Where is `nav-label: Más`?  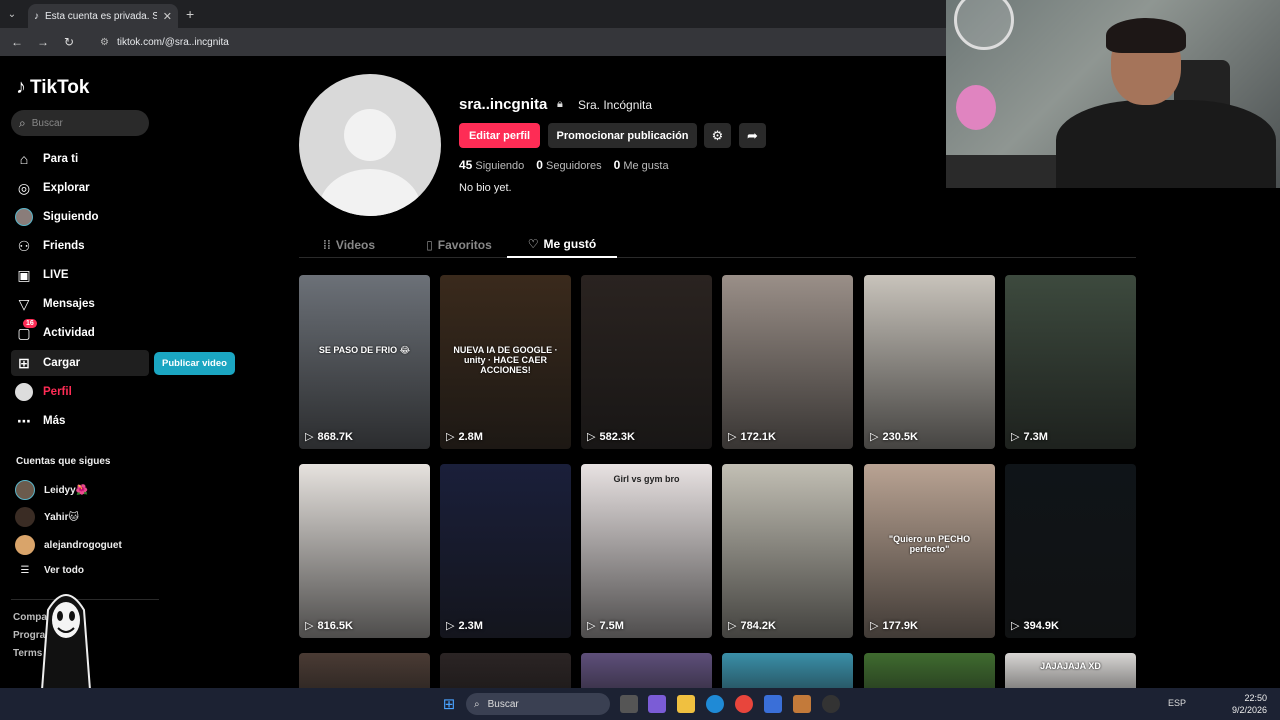 nav-label: Más is located at coordinates (54, 421).